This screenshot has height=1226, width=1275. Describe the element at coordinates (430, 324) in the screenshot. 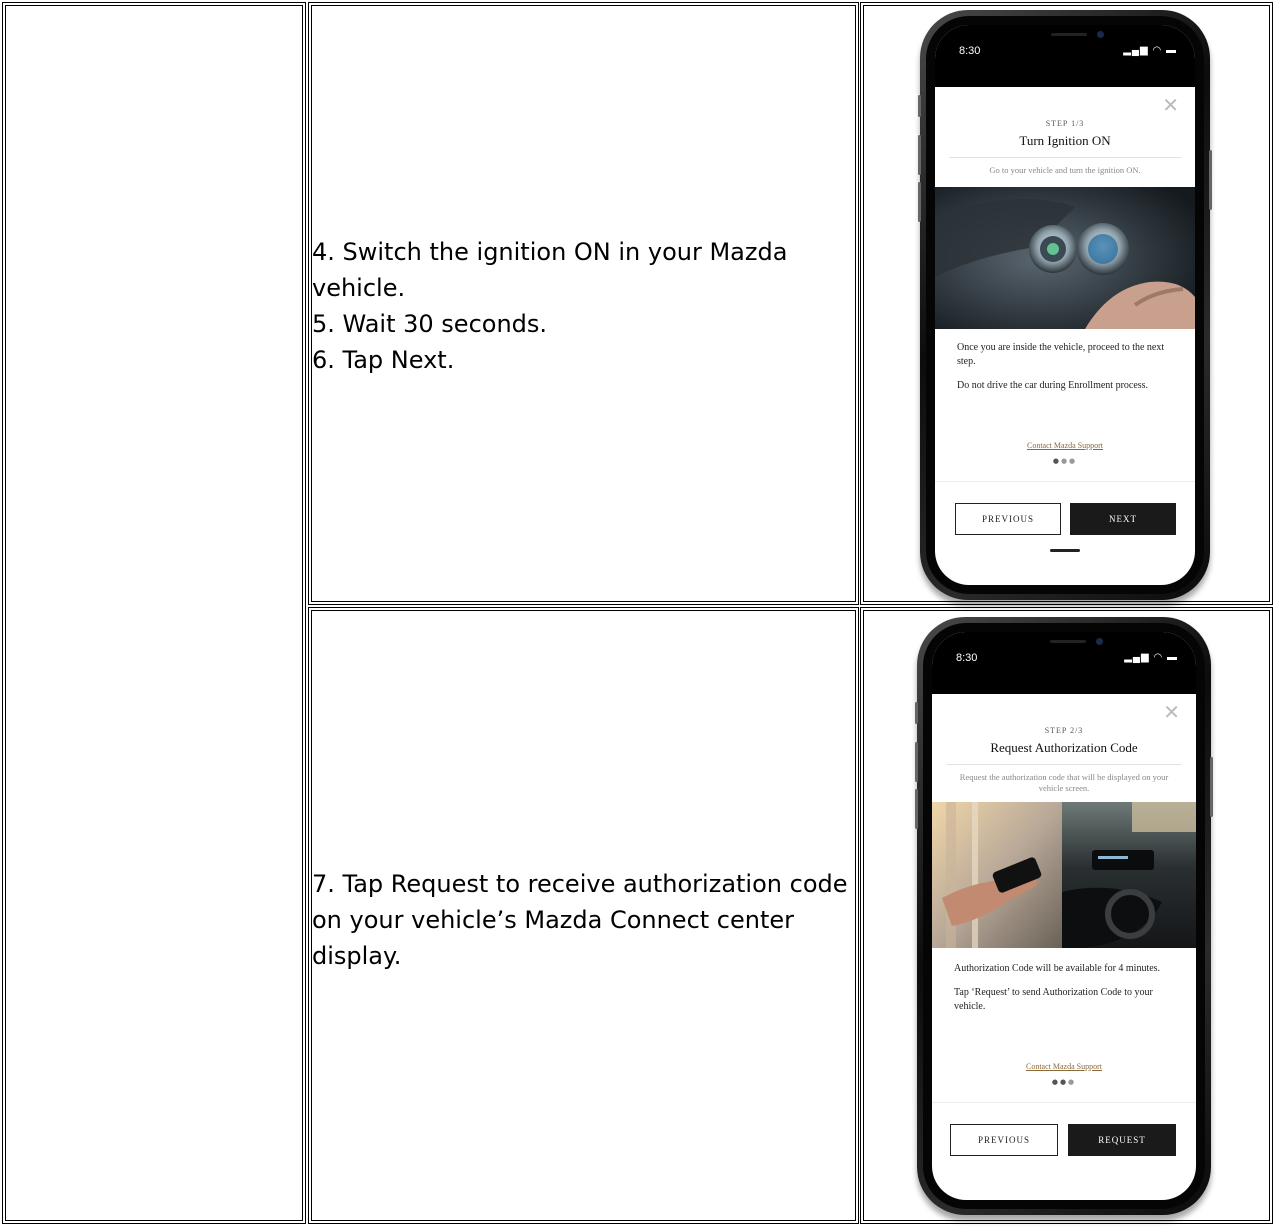

I see `instruction-line: 5. Wait 30 seconds.` at that location.